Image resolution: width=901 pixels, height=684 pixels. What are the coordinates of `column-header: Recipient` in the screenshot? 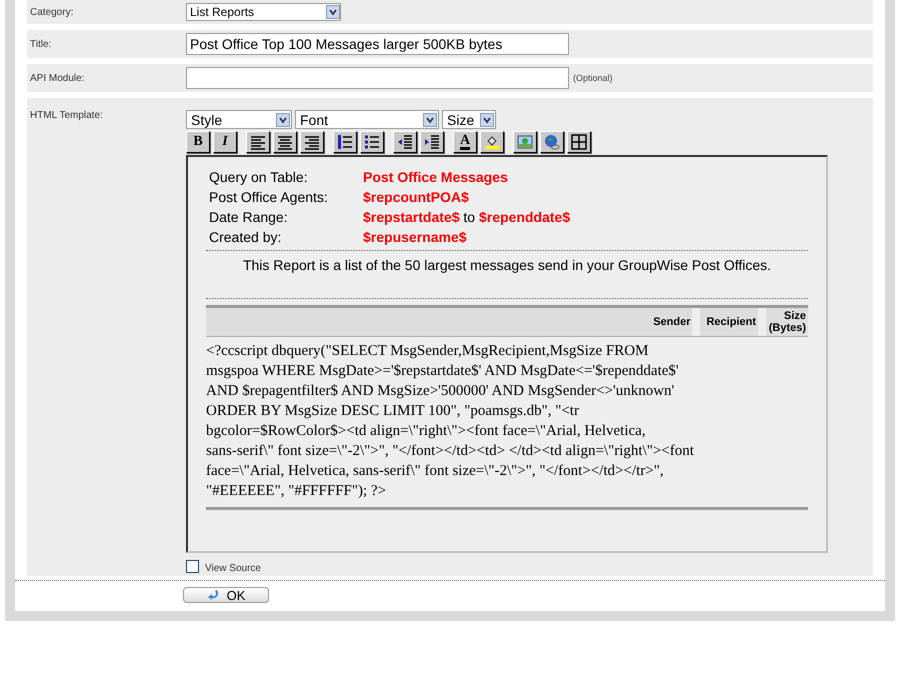 It's located at (729, 322).